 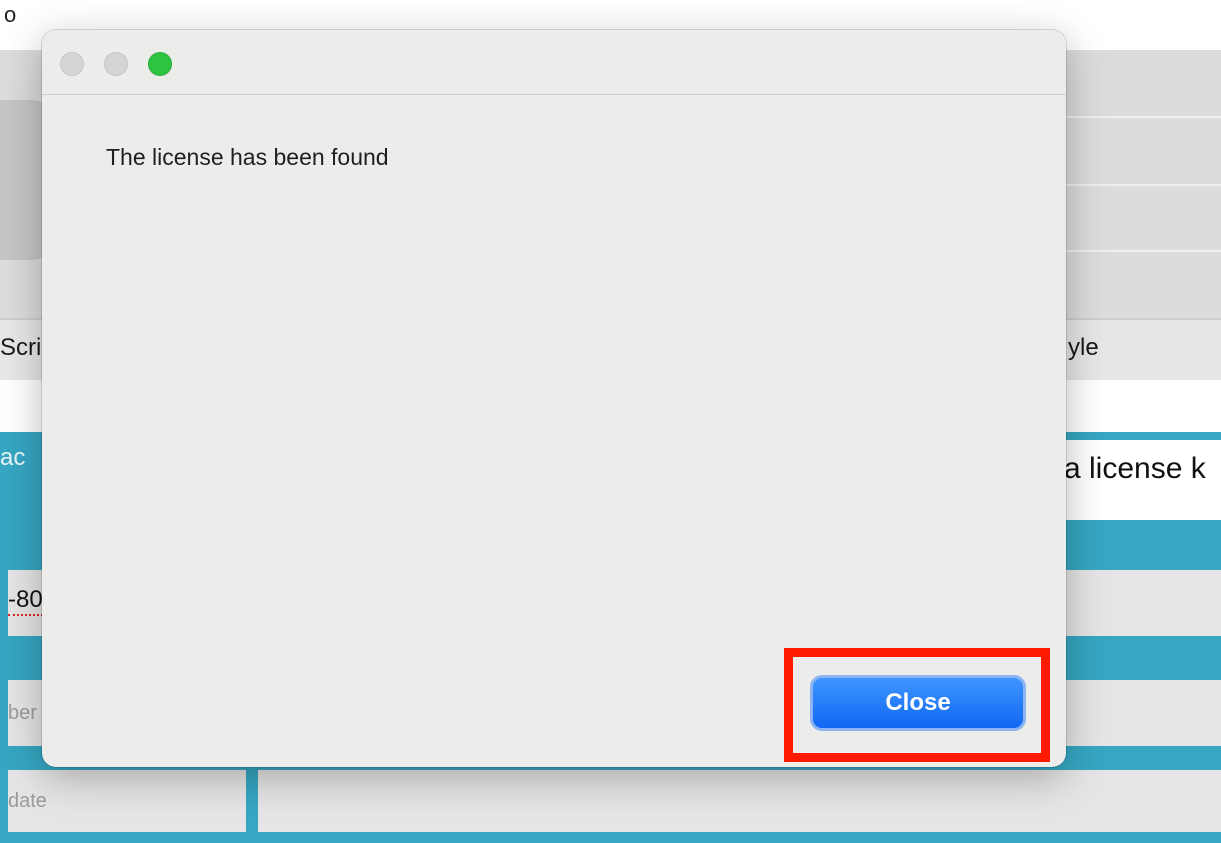 What do you see at coordinates (27, 801) in the screenshot?
I see `background-date-placeholder: date` at bounding box center [27, 801].